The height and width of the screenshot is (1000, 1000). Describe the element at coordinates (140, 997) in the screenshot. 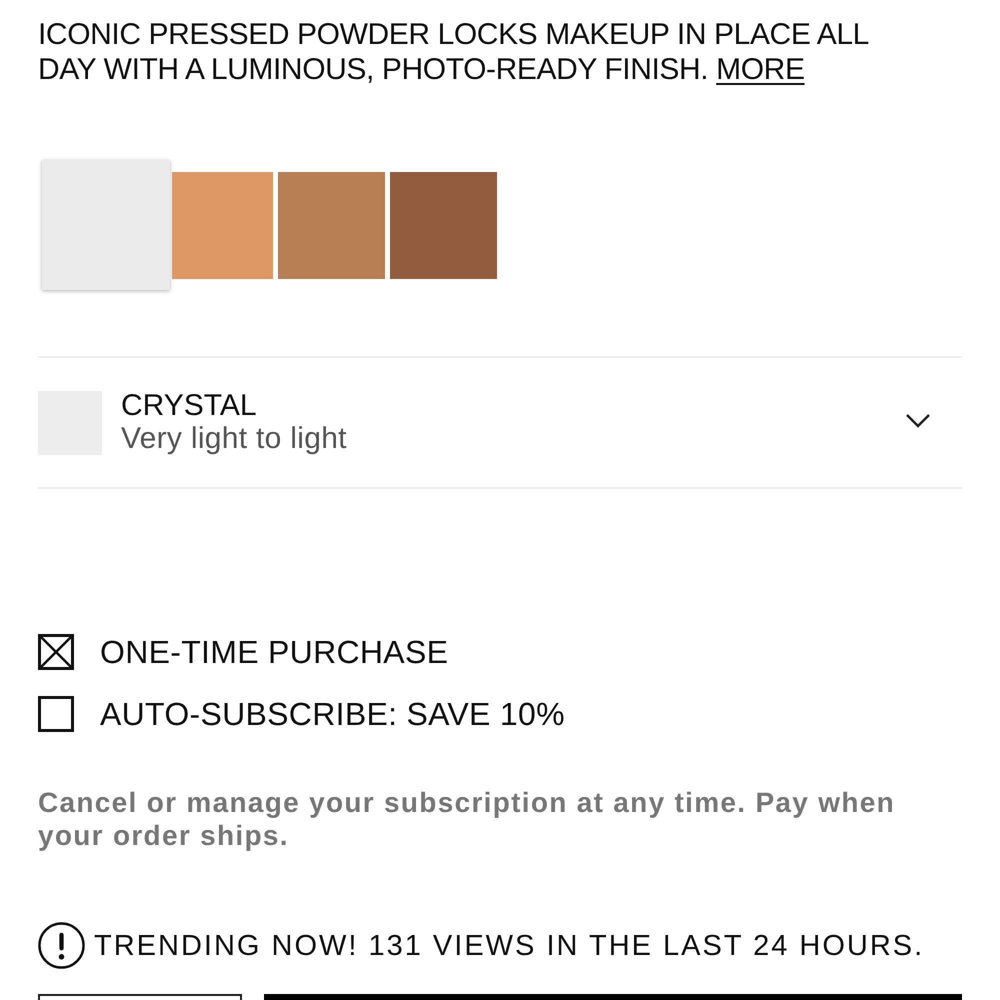

I see `cut-off-field` at that location.